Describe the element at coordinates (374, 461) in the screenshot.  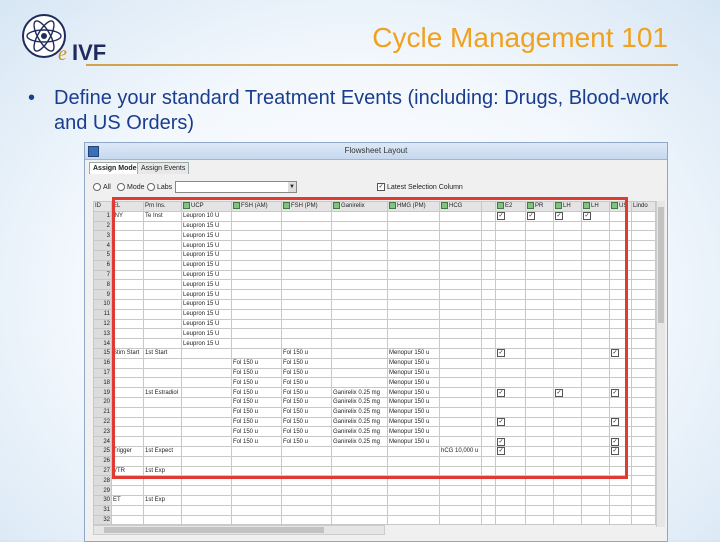
I see `table-row: 26` at that location.